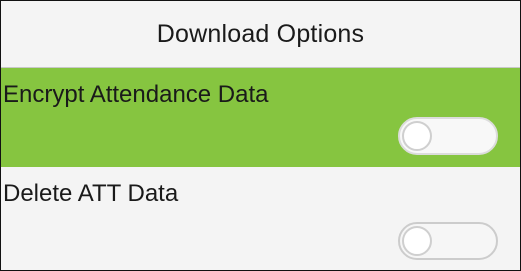 The width and height of the screenshot is (521, 271). I want to click on delete-att-data-toggle, so click(448, 241).